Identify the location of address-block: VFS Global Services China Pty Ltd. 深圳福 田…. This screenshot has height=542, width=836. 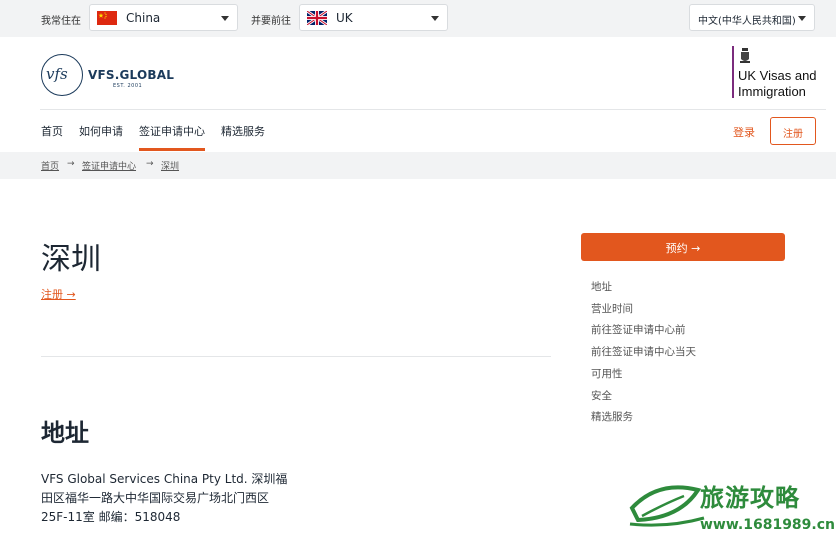
(164, 498).